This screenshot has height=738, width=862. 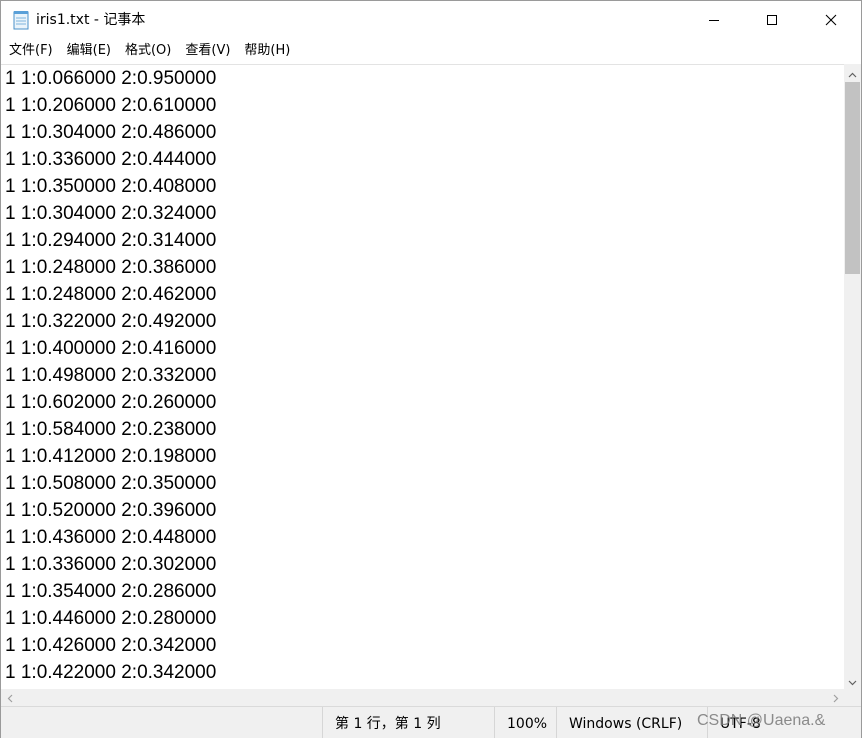 I want to click on scroll-left-button, so click(x=9, y=697).